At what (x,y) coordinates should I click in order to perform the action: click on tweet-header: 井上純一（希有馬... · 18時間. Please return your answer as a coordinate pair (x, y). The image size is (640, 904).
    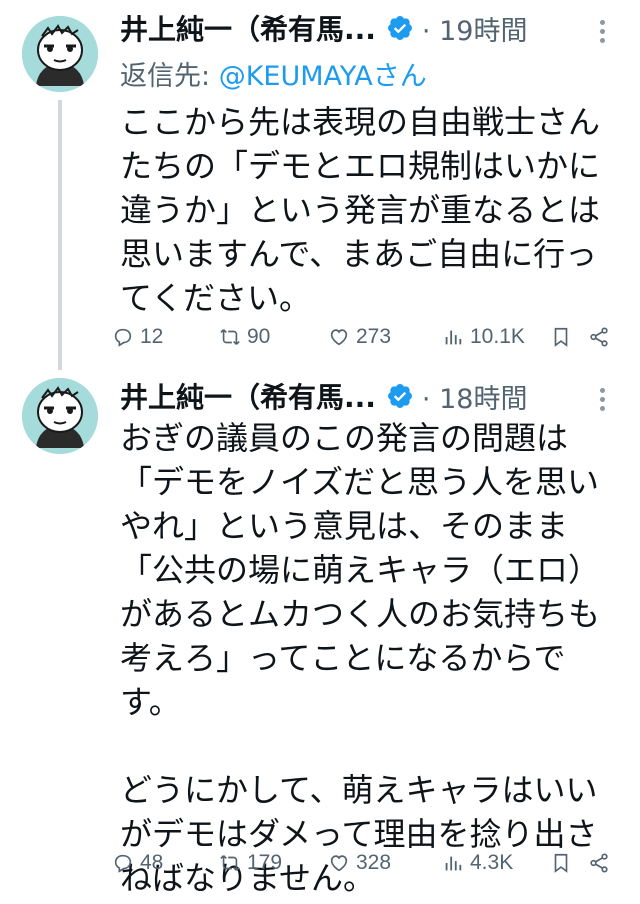
    Looking at the image, I should click on (323, 396).